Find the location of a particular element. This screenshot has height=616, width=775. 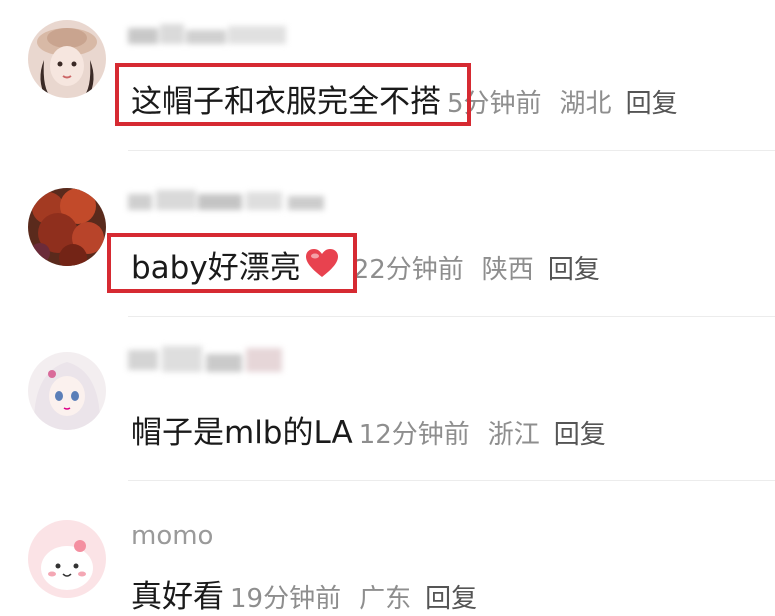

anime-girl-avatar-icon is located at coordinates (67, 391).